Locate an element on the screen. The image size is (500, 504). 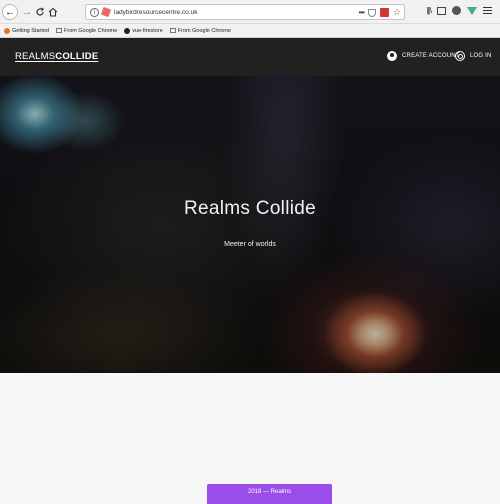
site-identity-icon is located at coordinates (106, 12).